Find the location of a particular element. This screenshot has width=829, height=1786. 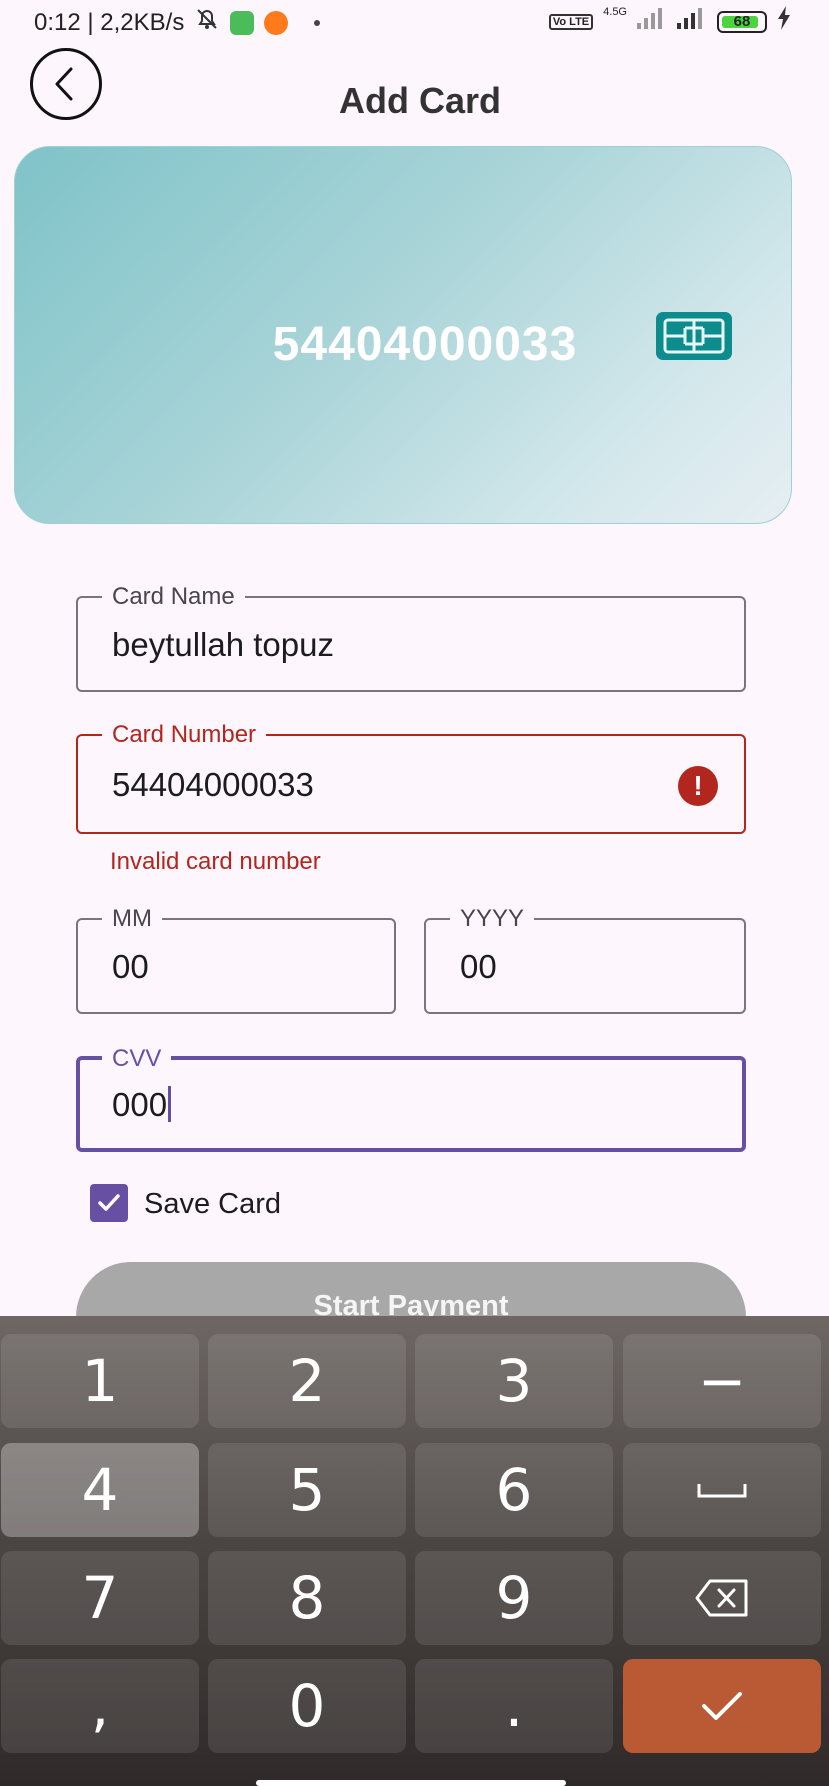

key-comma: , is located at coordinates (100, 1706).